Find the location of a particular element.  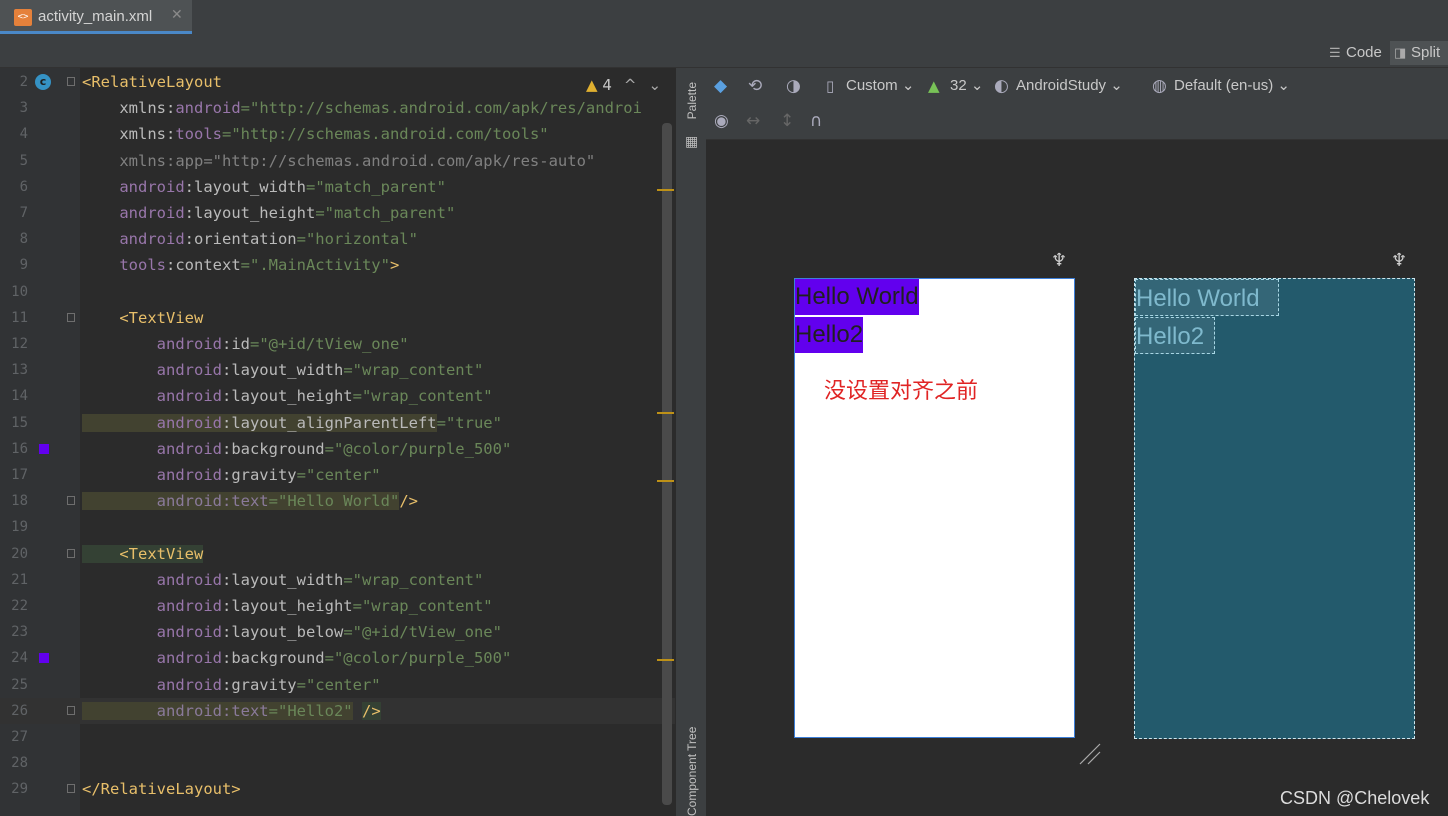

line-number: 17 is located at coordinates (19, 475).